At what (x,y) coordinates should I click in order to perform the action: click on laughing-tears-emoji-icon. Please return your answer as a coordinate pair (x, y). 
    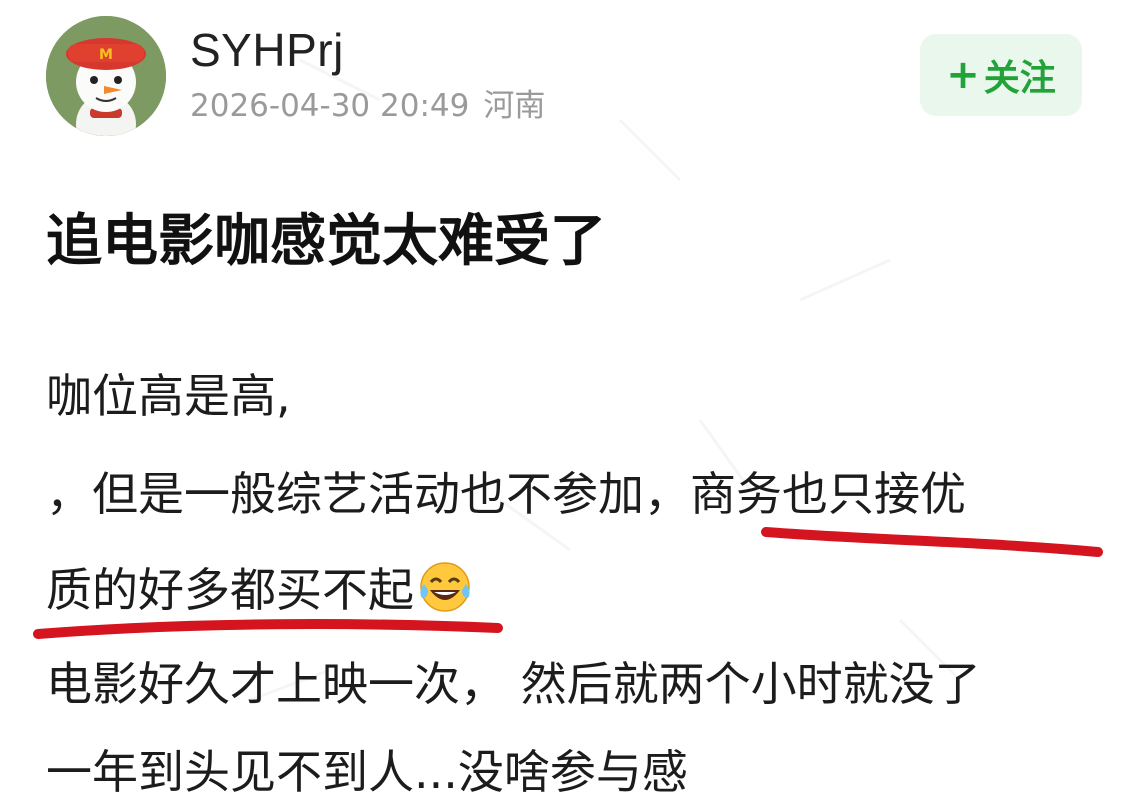
    Looking at the image, I should click on (445, 587).